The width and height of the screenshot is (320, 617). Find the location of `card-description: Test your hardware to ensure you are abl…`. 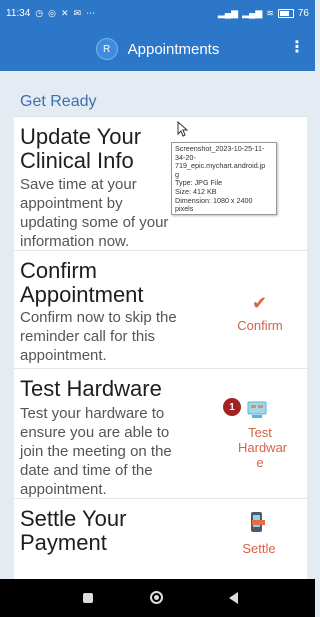

card-description: Test your hardware to ensure you are abl… is located at coordinates (96, 451).